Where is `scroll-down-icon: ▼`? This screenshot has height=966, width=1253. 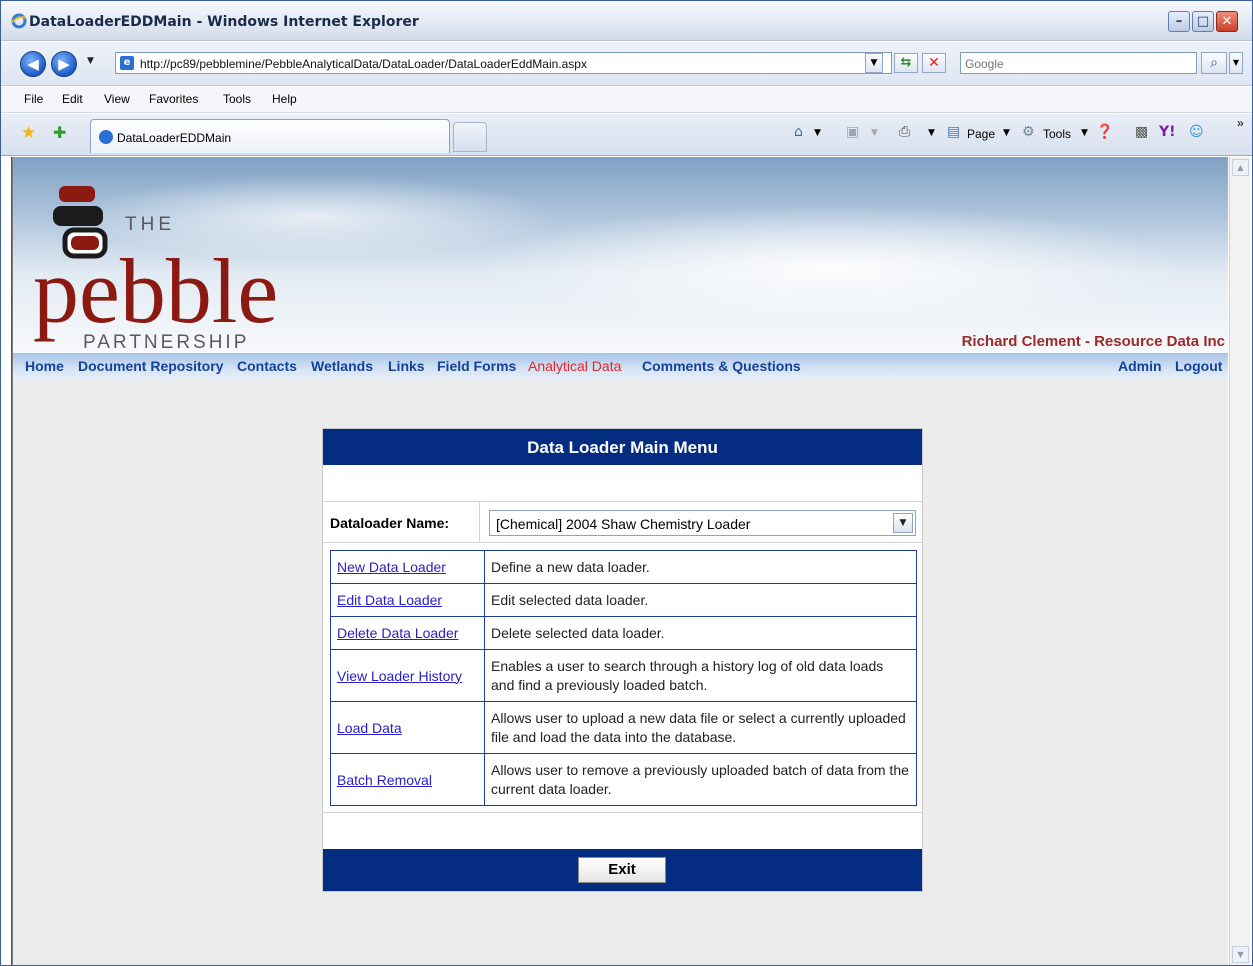
scroll-down-icon: ▼ is located at coordinates (1240, 954).